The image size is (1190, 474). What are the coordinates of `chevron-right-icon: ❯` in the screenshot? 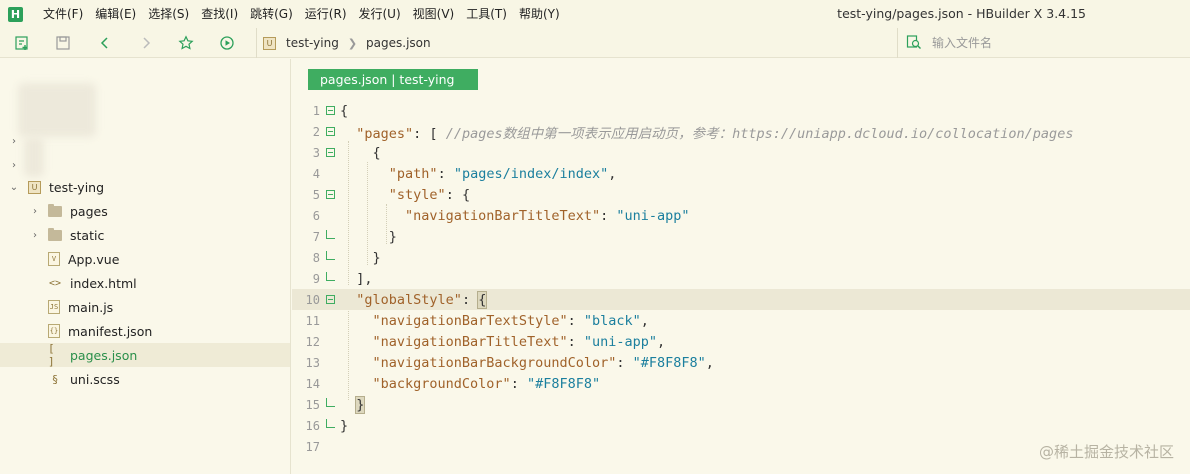 It's located at (352, 43).